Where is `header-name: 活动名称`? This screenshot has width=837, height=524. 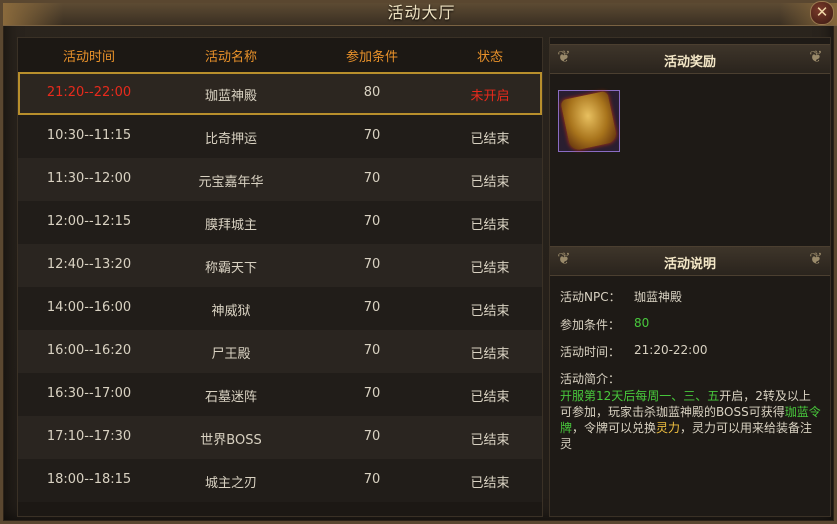 header-name: 活动名称 is located at coordinates (230, 57).